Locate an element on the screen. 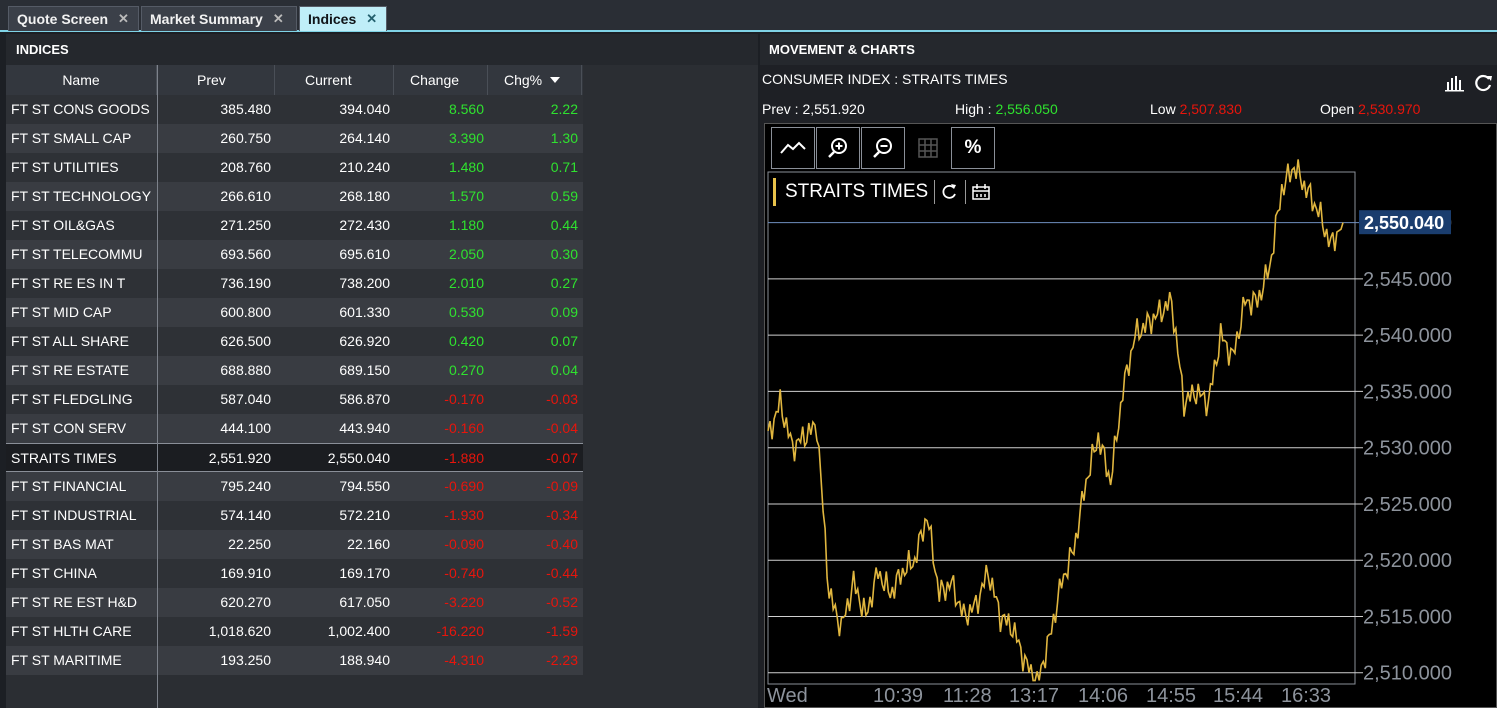 This screenshot has height=708, width=1497. percent-button: % is located at coordinates (973, 148).